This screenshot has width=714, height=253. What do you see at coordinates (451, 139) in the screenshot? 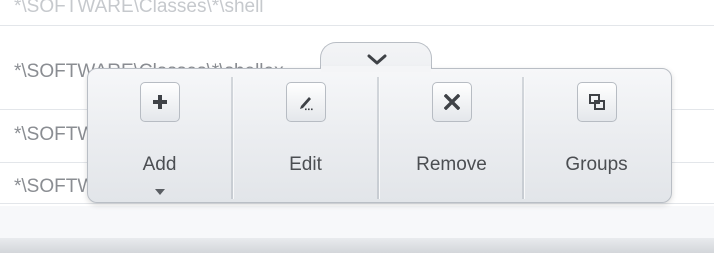
I see `remove-button: Remove` at bounding box center [451, 139].